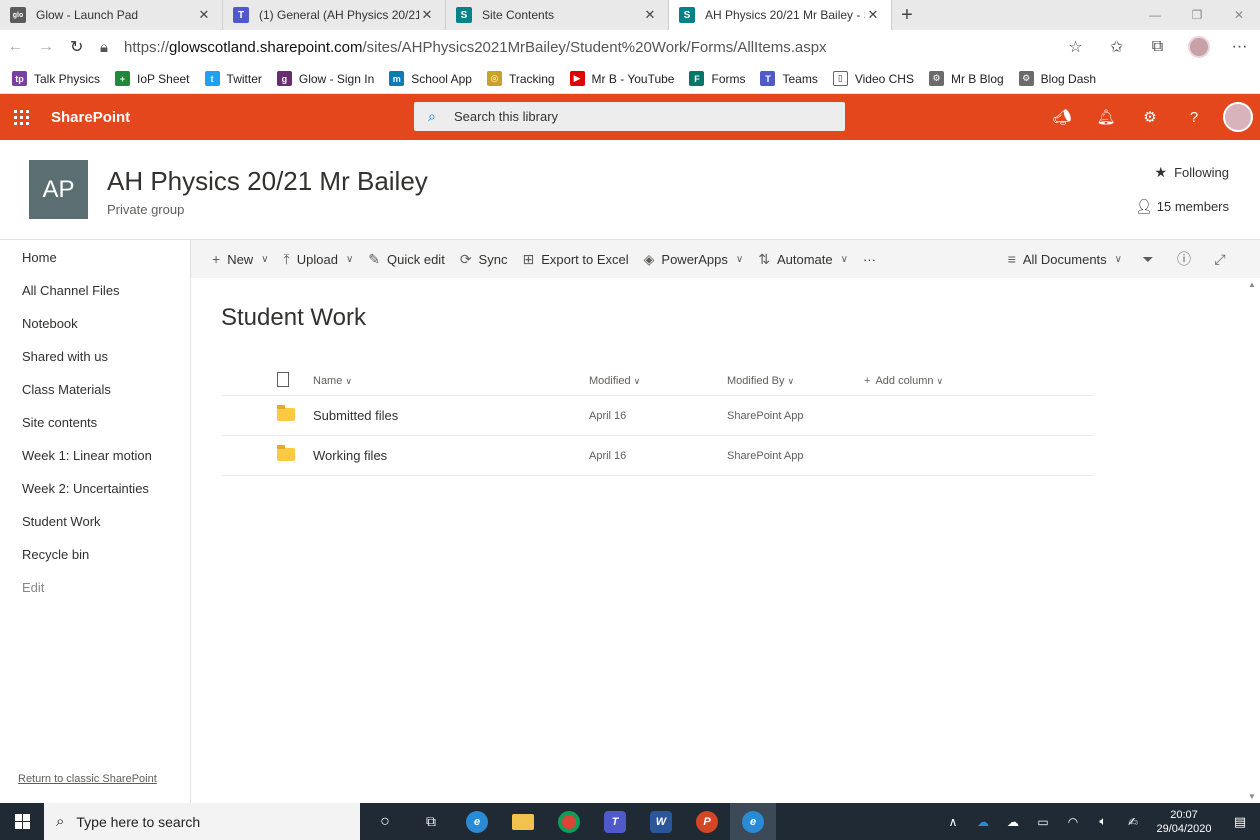 The height and width of the screenshot is (840, 1260). I want to click on battery-icon: ▭, so click(1043, 822).